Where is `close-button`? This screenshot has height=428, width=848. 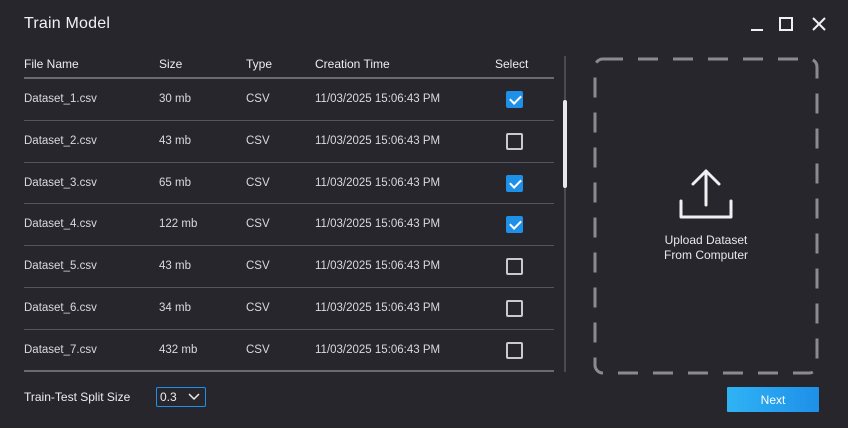
close-button is located at coordinates (819, 25).